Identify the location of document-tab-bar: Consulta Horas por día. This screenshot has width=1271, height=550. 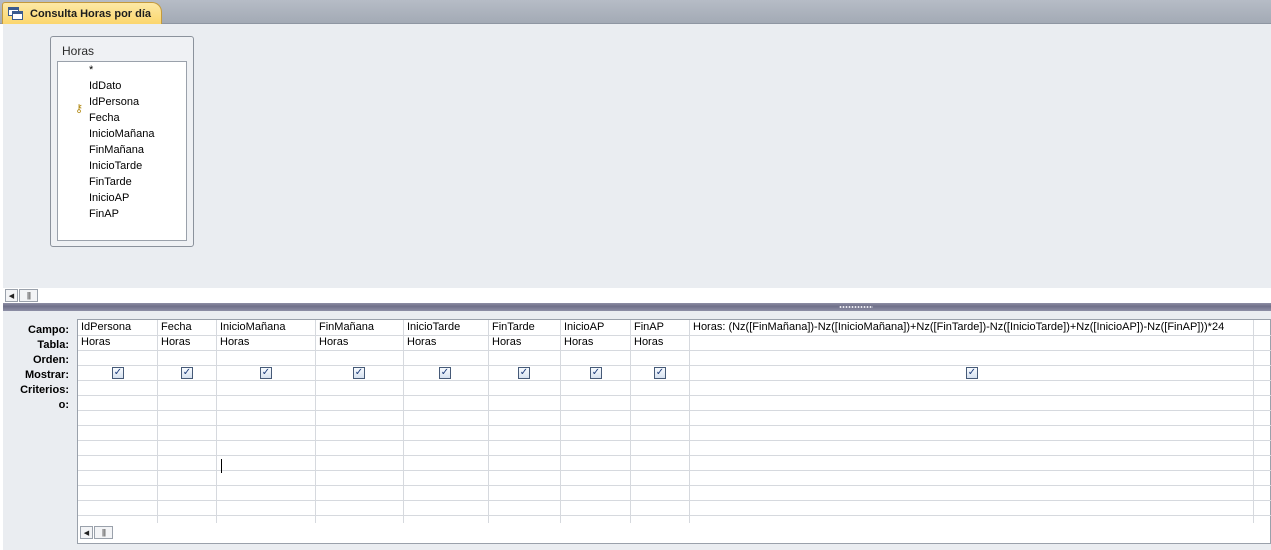
(635, 12).